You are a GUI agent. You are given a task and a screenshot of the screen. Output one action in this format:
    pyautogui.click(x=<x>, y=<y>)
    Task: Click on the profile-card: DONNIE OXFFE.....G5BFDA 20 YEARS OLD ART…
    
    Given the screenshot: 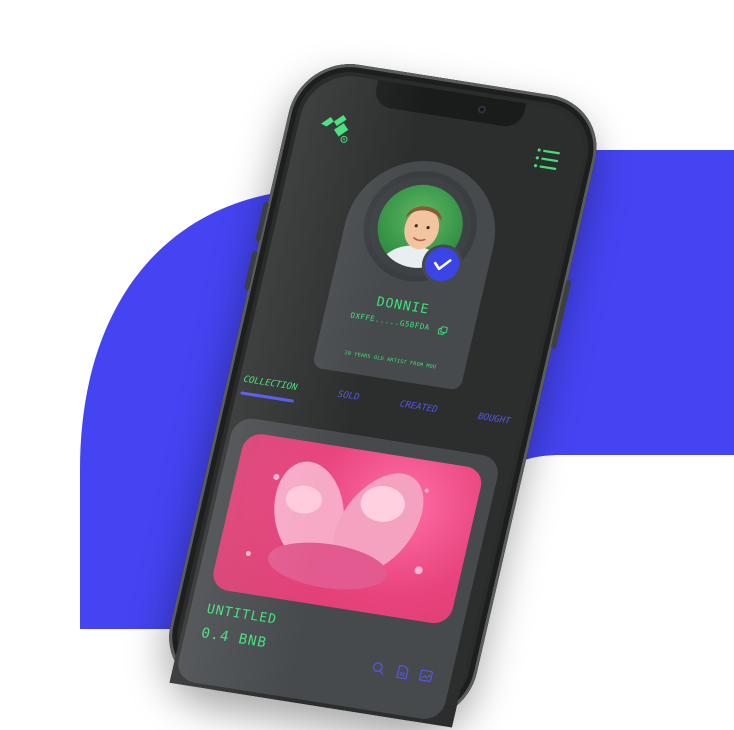 What is the action you would take?
    pyautogui.click(x=411, y=270)
    